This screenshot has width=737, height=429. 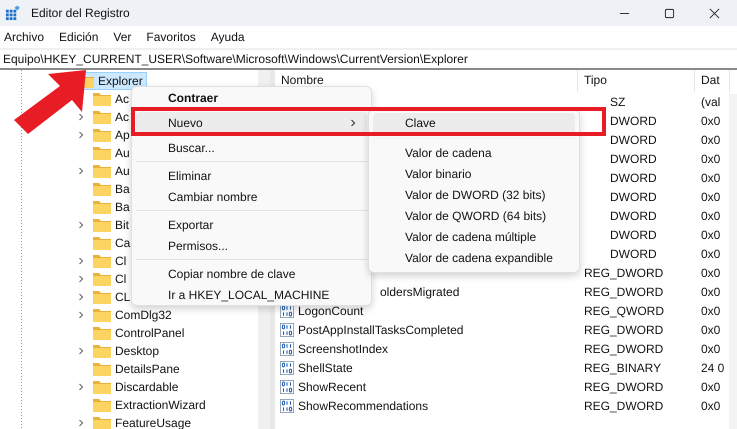 I want to click on value-name: PostAppInstallTasksCompleted, so click(x=381, y=329).